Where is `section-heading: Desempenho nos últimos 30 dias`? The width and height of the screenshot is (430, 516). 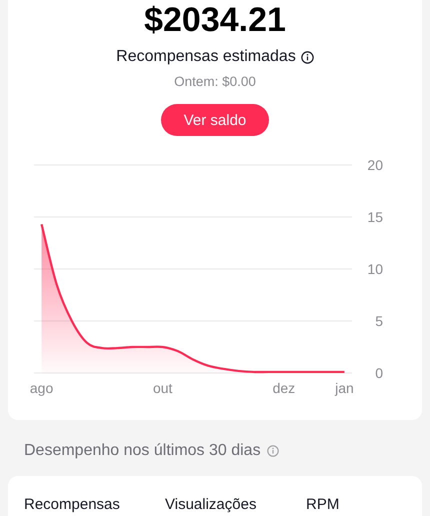
section-heading: Desempenho nos últimos 30 dias is located at coordinates (142, 451).